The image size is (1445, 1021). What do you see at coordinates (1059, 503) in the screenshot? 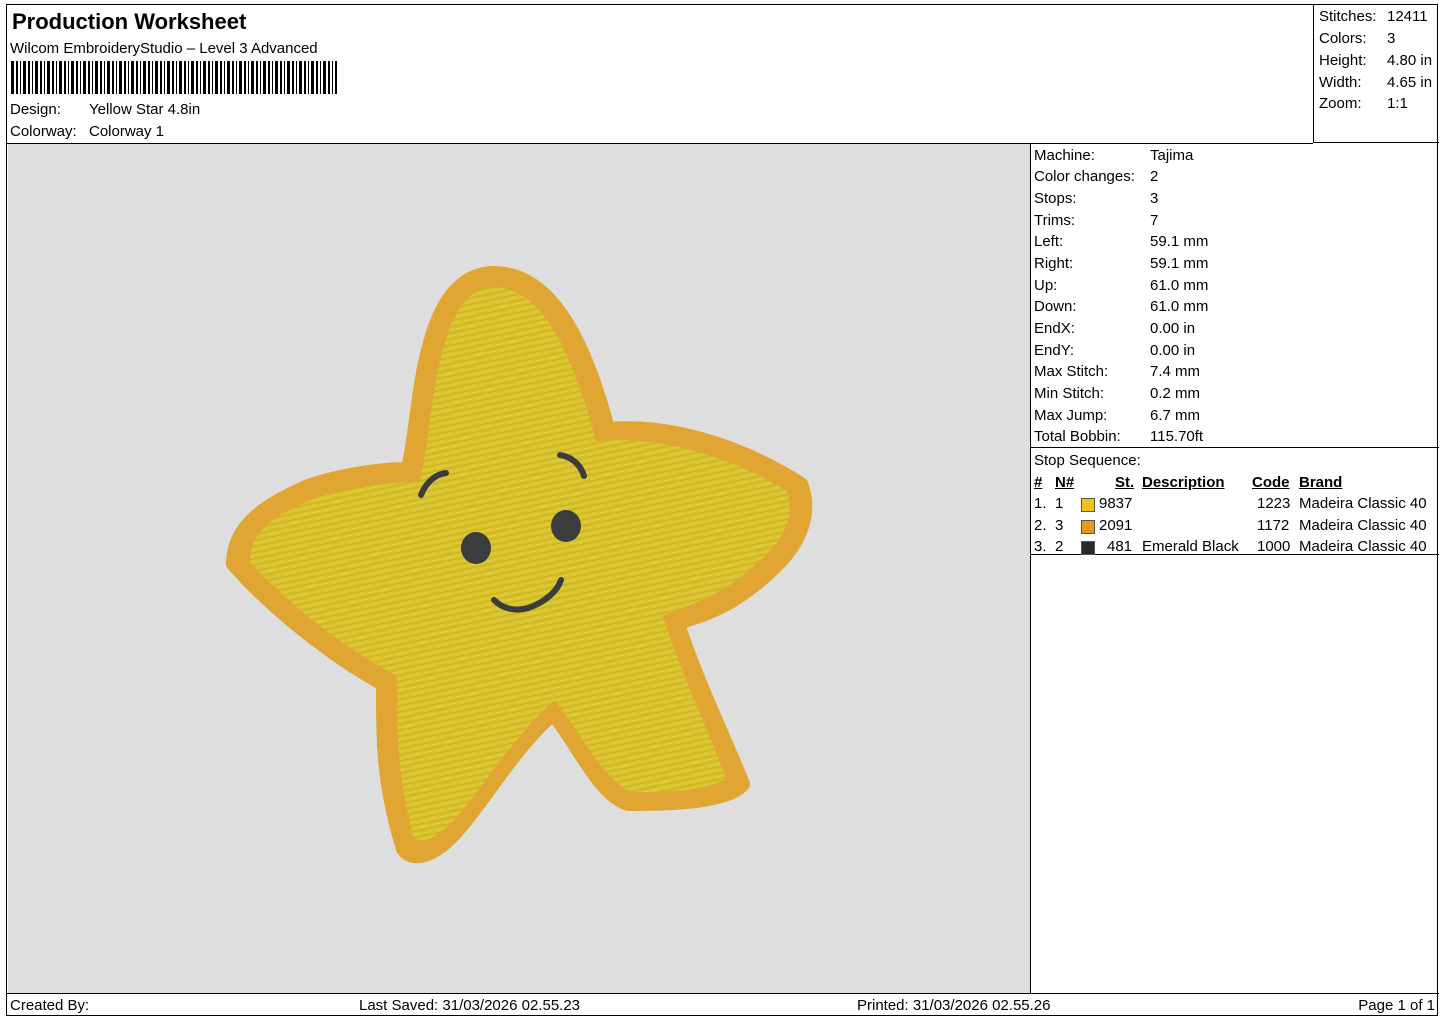
I see `row-needle: 1` at bounding box center [1059, 503].